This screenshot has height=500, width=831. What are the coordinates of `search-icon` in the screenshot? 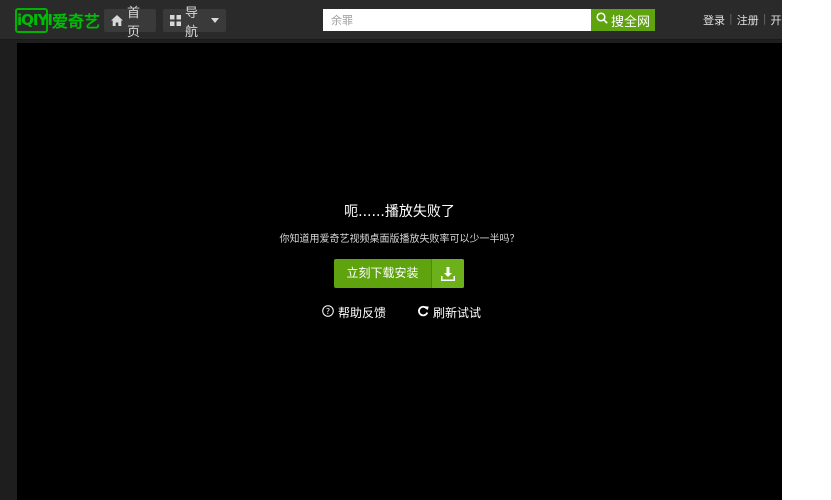 It's located at (602, 20).